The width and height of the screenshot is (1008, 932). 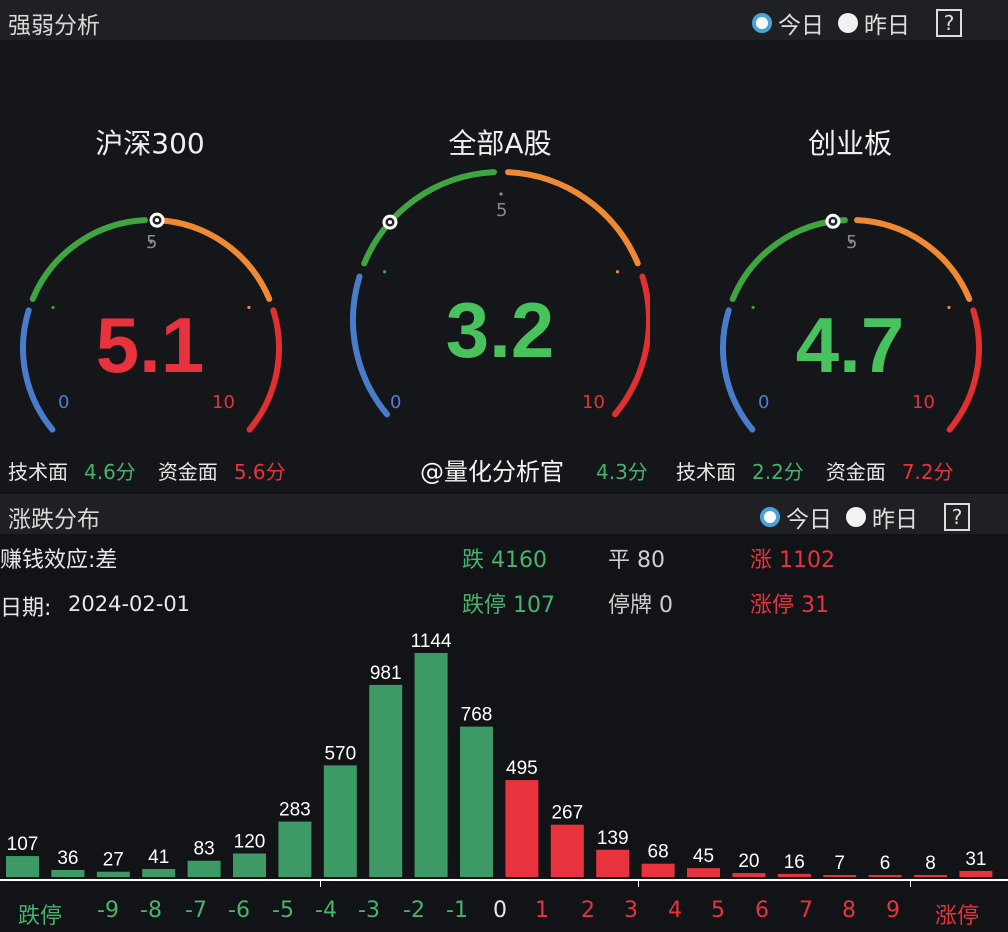 I want to click on bar-value-label: 41, so click(x=158, y=857).